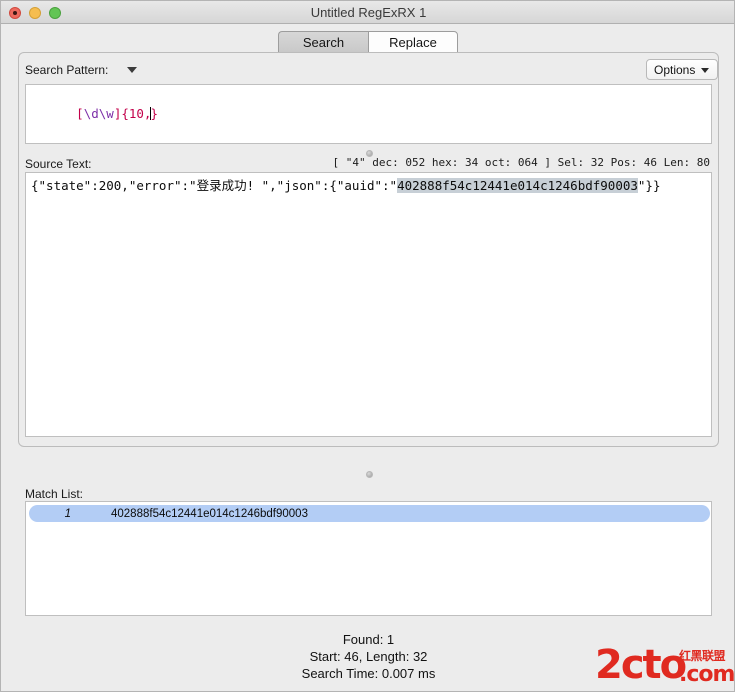 The image size is (735, 692). What do you see at coordinates (517, 185) in the screenshot?
I see `source-text-selection: 402888f54c12441e014c1246bdf90003` at bounding box center [517, 185].